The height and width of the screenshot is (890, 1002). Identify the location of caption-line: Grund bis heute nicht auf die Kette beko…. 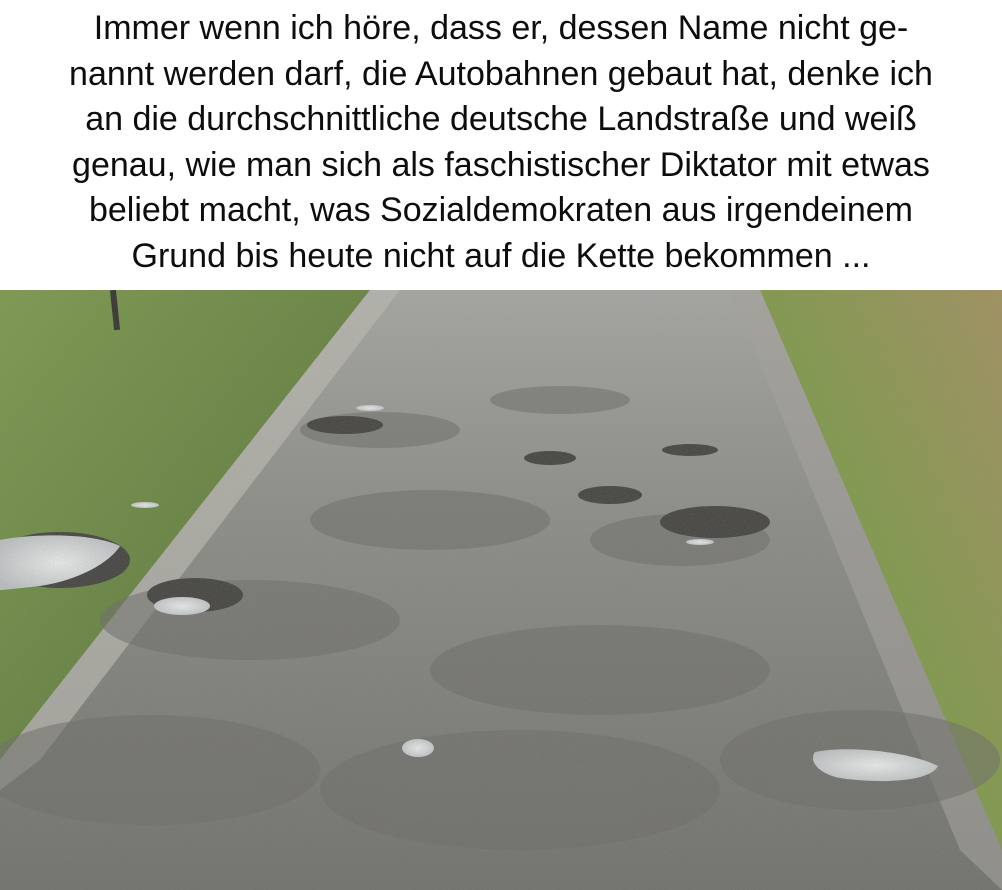
(501, 255).